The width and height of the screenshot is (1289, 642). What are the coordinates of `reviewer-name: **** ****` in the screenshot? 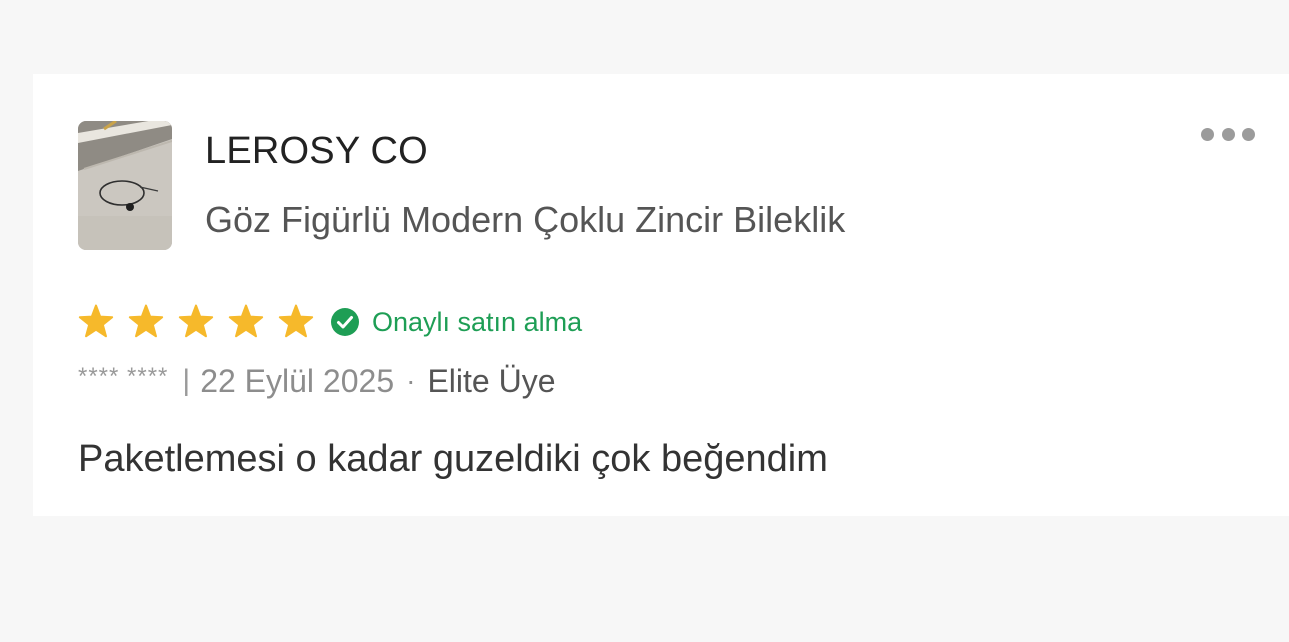 It's located at (123, 376).